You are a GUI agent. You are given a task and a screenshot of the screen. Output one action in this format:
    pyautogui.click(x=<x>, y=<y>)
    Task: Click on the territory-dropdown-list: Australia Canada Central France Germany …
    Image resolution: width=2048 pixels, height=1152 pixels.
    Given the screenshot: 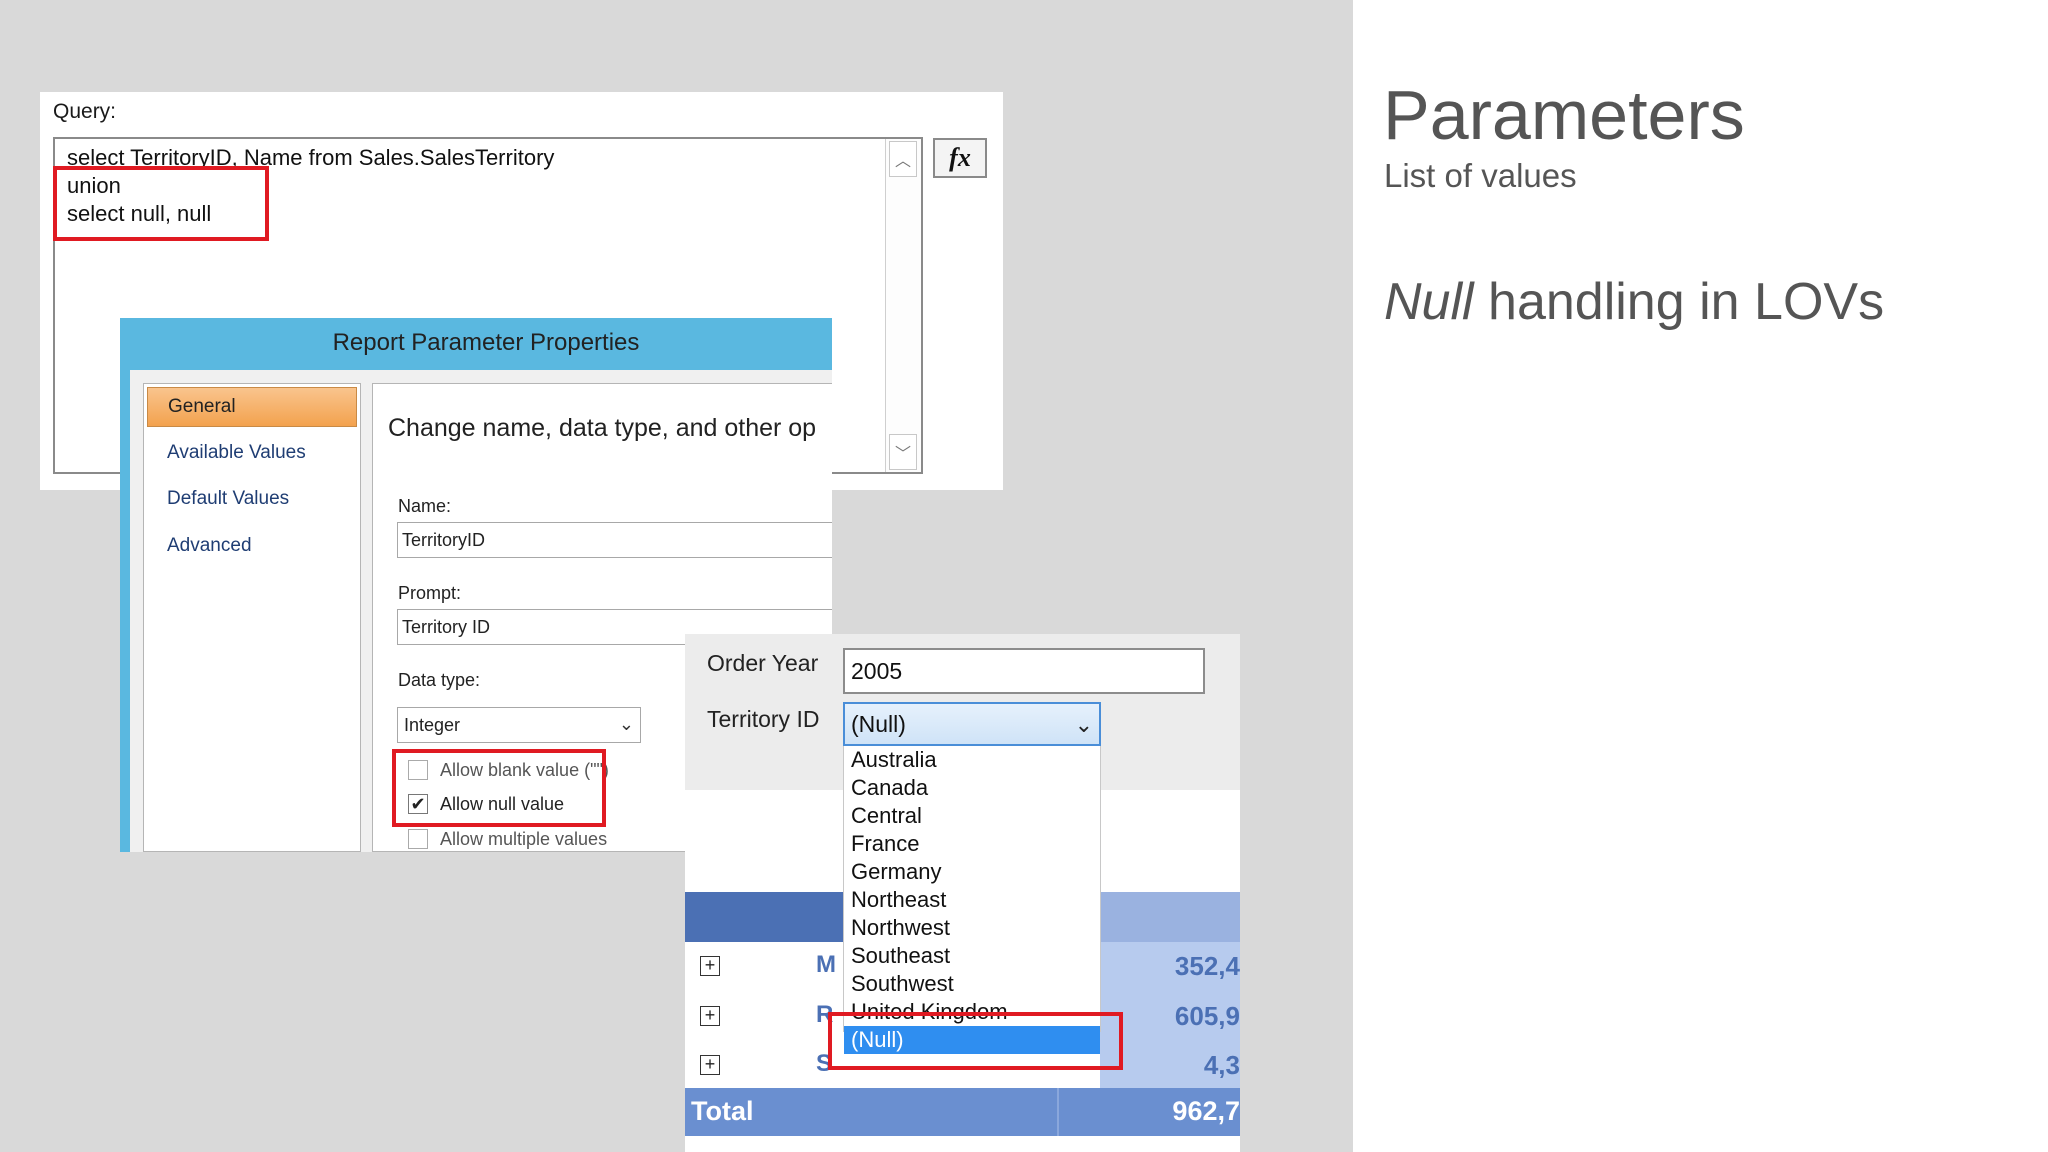 What is the action you would take?
    pyautogui.click(x=972, y=900)
    